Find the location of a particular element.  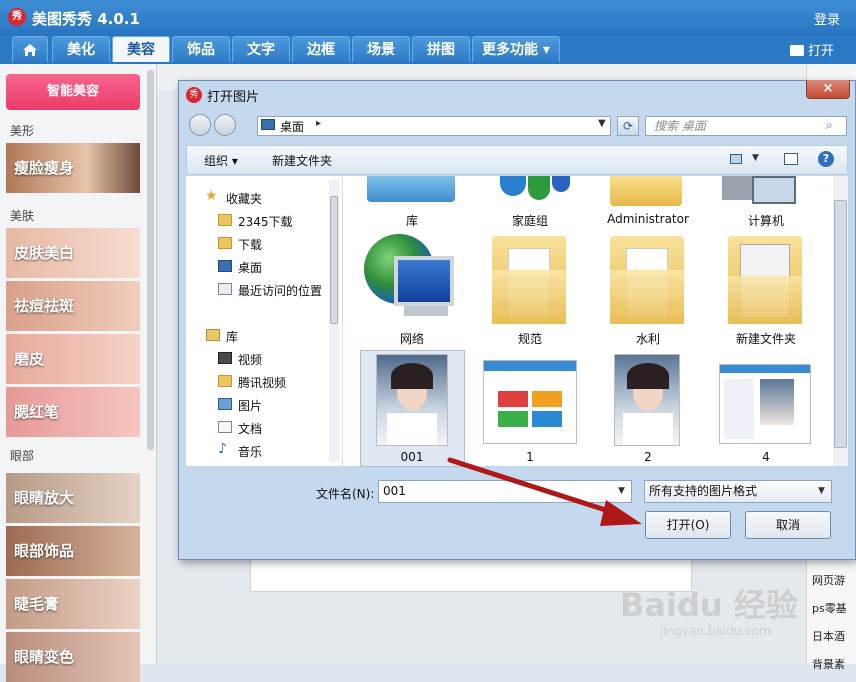

watermark-url: jingyan.baidu.com is located at coordinates (715, 631).